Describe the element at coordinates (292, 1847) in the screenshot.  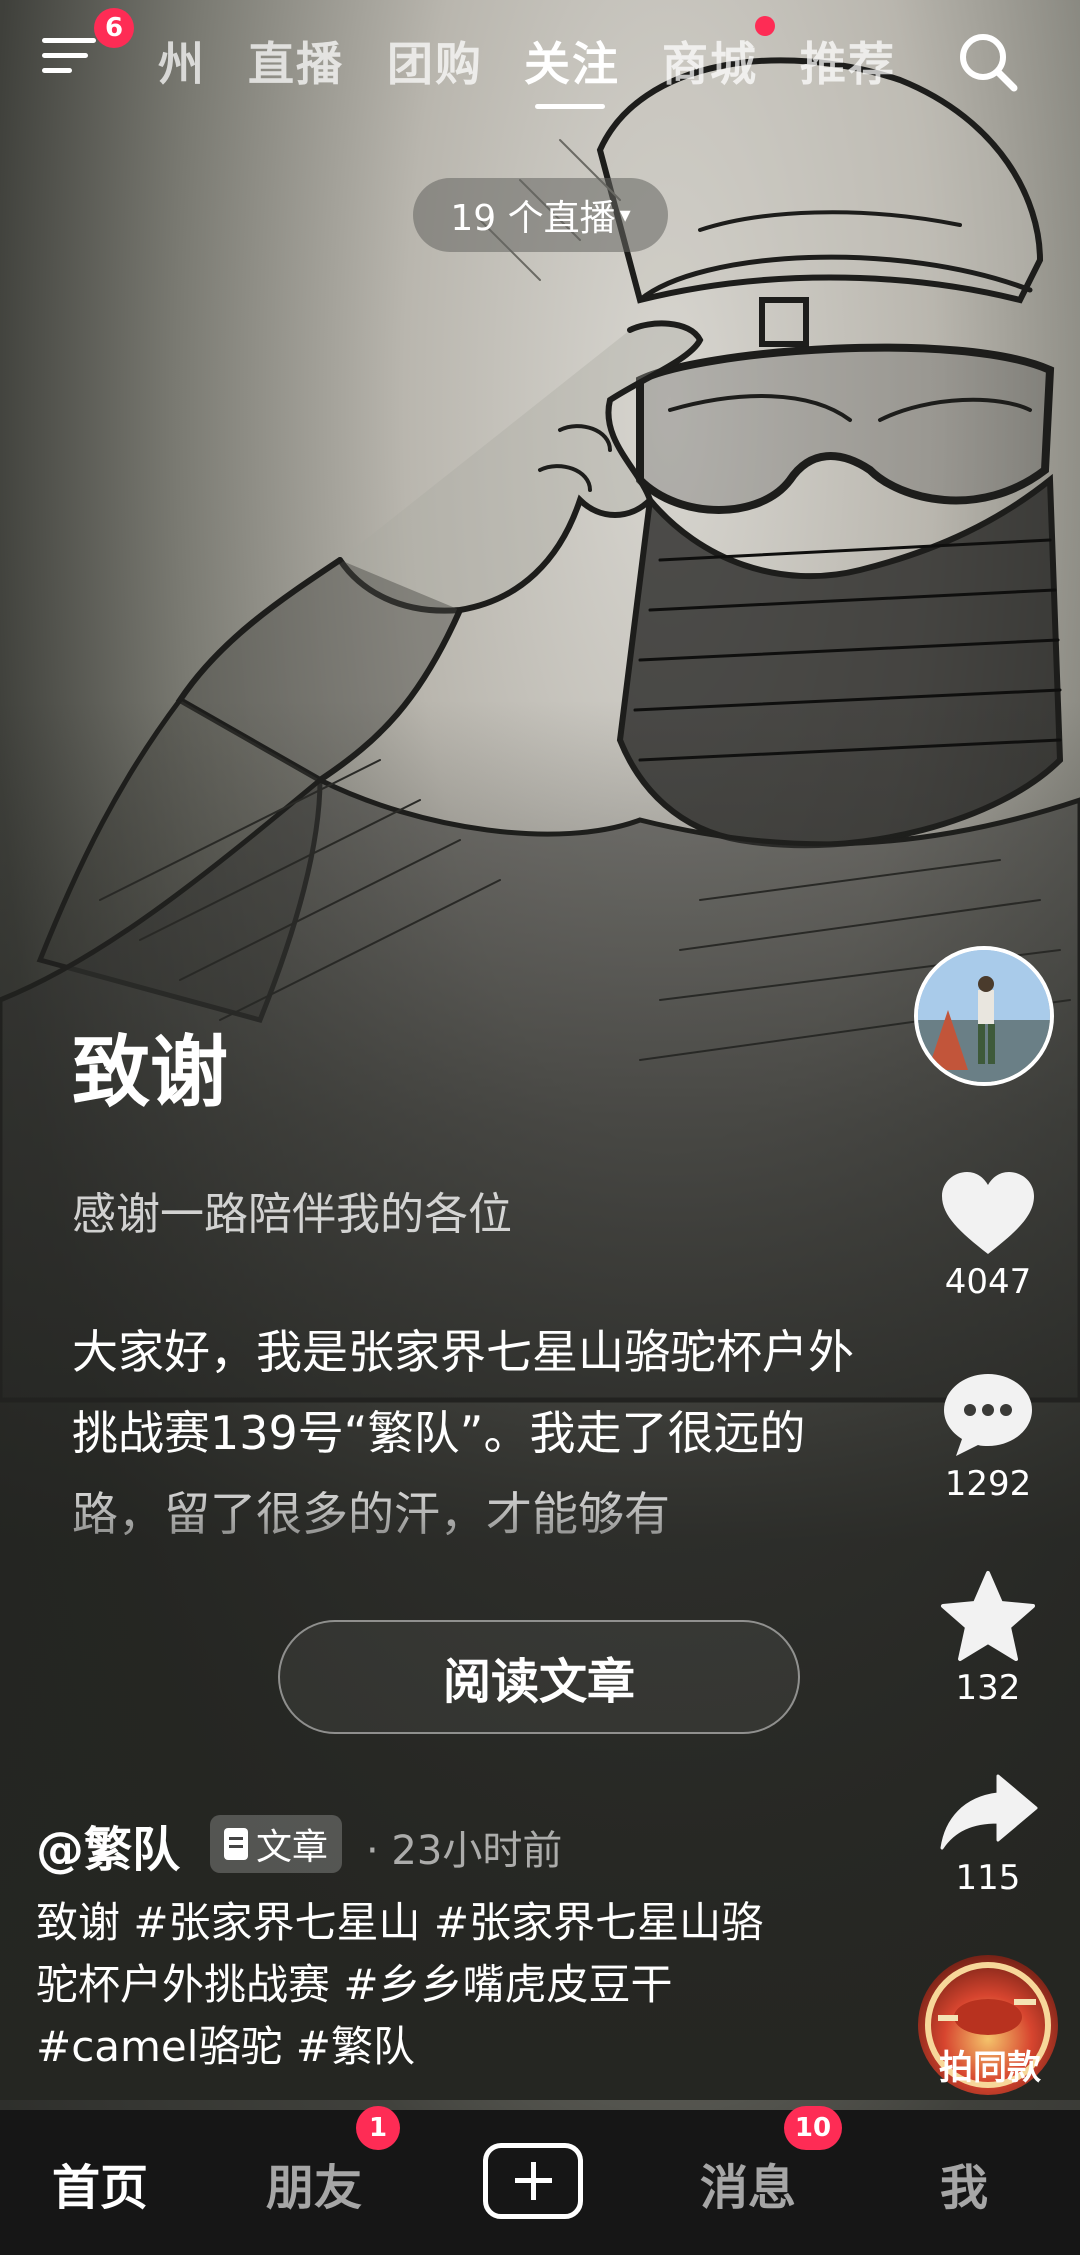
I see `article-type-label: 文章` at that location.